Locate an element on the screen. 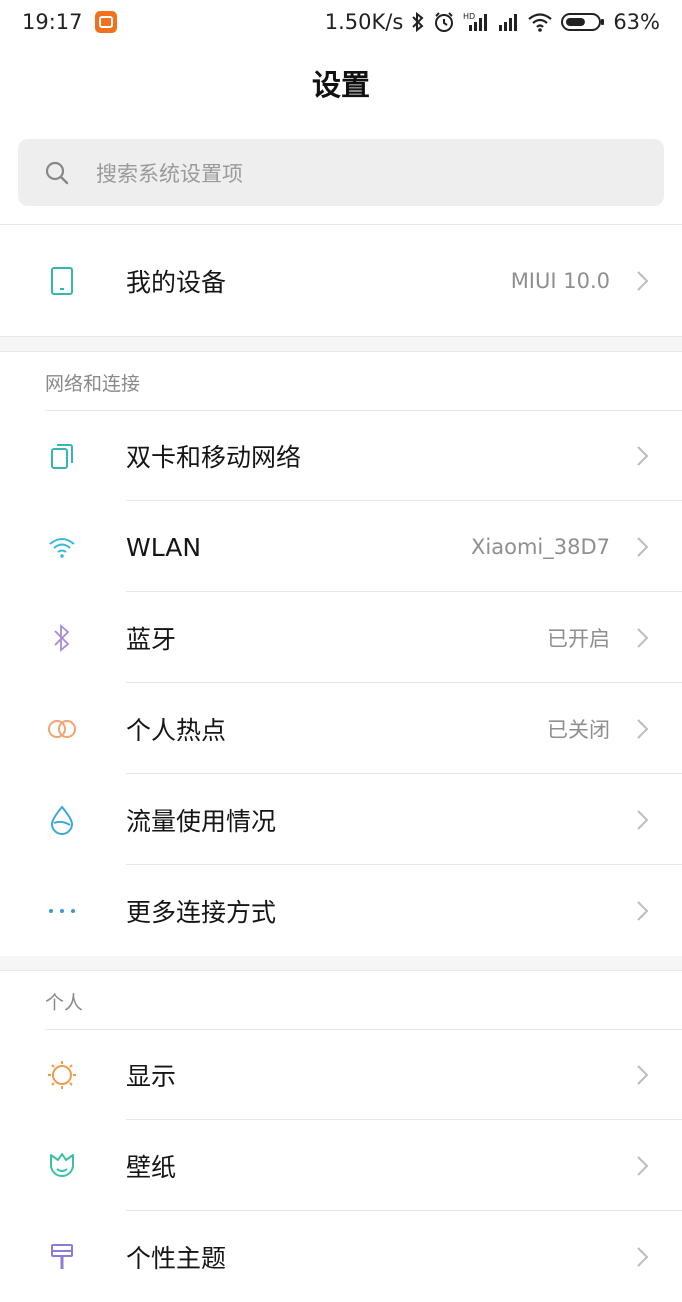 This screenshot has width=682, height=1302. hotspot-status: 已关闭 is located at coordinates (578, 730).